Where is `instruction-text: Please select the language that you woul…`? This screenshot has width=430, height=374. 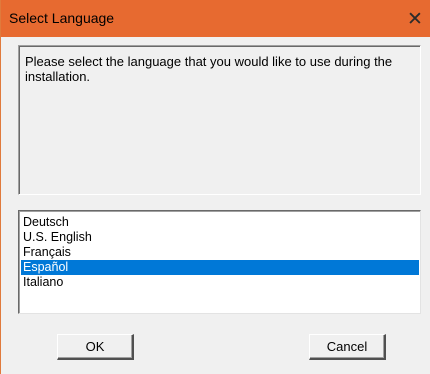
instruction-text: Please select the language that you woul… is located at coordinates (209, 69).